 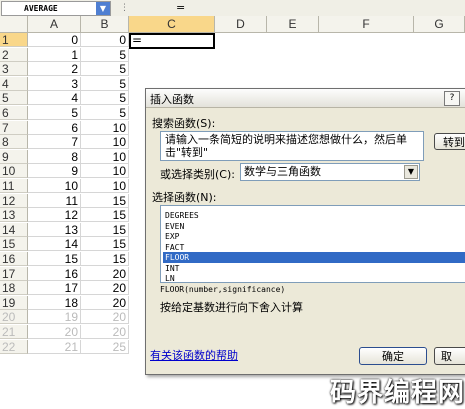 What do you see at coordinates (54, 230) in the screenshot?
I see `cell-a: 13` at bounding box center [54, 230].